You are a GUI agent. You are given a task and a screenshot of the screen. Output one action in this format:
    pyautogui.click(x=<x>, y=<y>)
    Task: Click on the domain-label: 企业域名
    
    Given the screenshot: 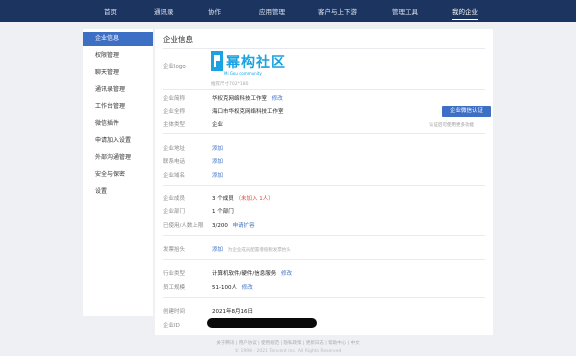 What is the action you would take?
    pyautogui.click(x=174, y=176)
    